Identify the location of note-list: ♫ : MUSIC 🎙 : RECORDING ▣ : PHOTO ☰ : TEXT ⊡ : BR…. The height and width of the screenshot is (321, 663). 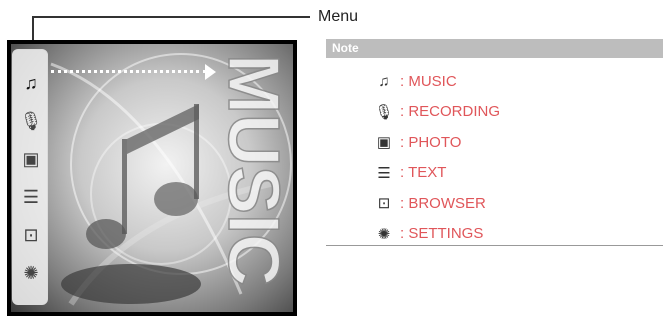
(437, 157).